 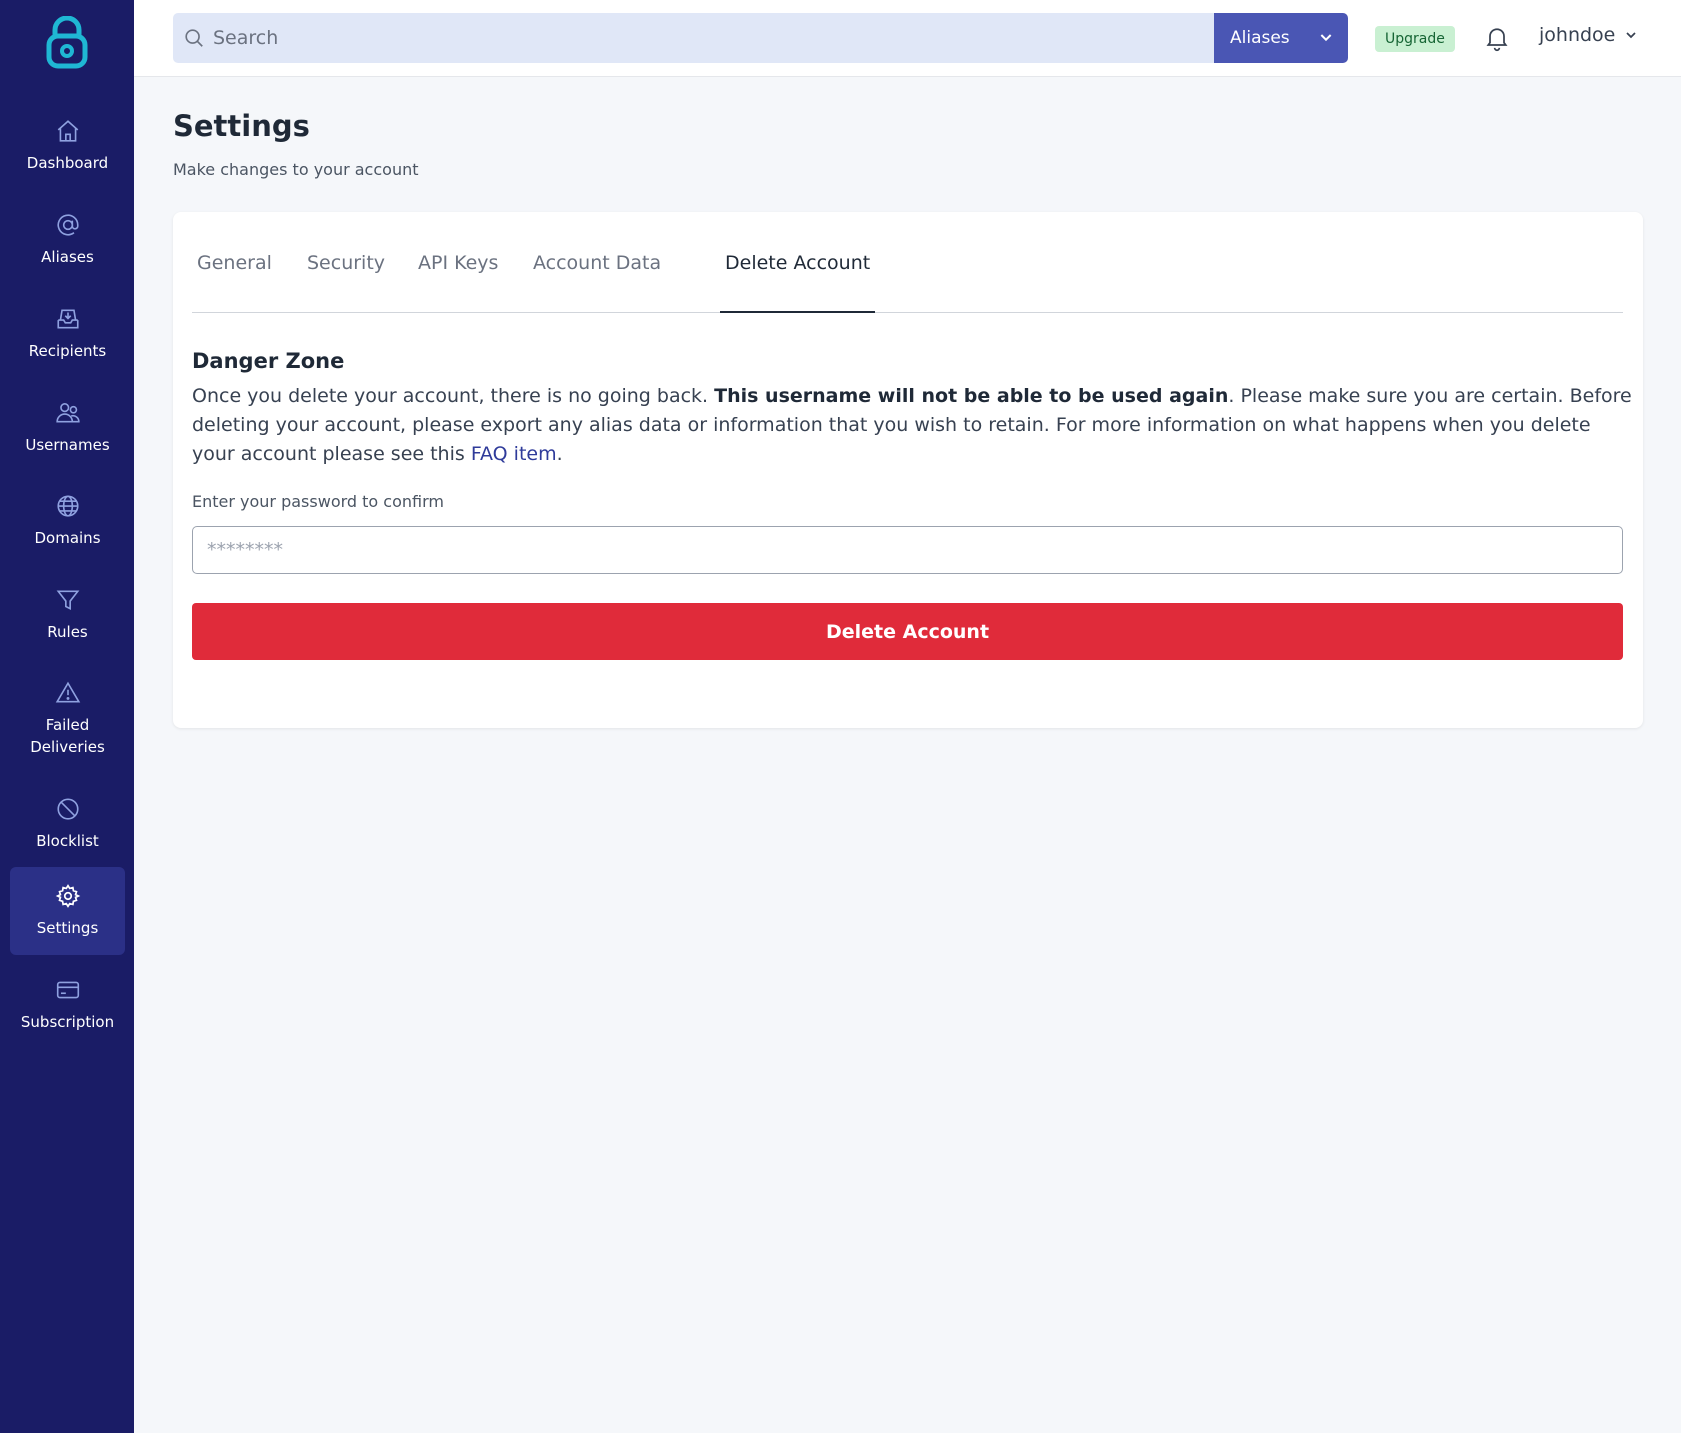 I want to click on home-icon, so click(x=68, y=131).